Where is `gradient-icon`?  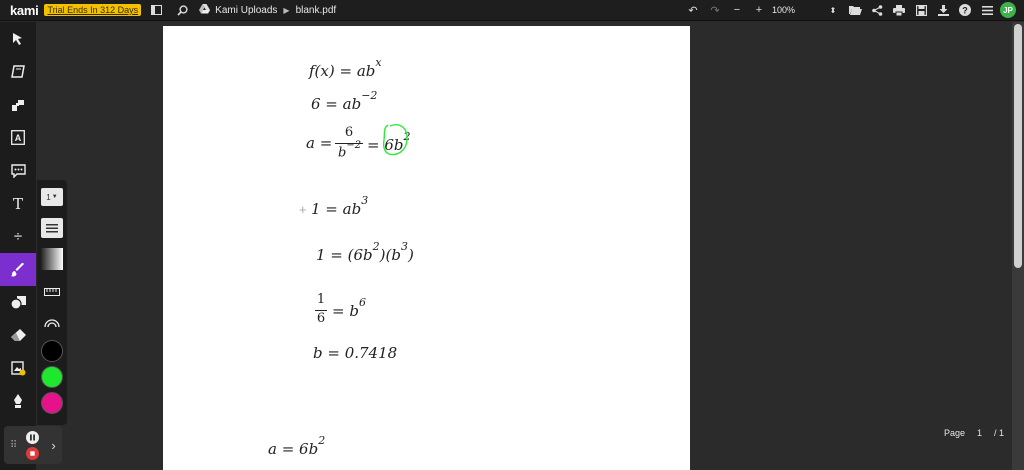 gradient-icon is located at coordinates (52, 259).